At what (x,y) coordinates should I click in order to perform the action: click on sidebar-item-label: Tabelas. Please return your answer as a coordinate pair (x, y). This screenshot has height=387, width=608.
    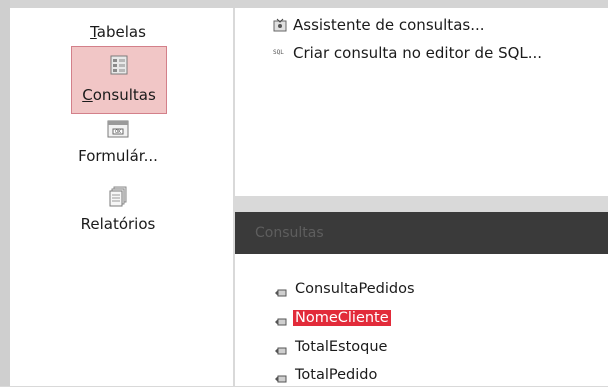
    Looking at the image, I should click on (118, 32).